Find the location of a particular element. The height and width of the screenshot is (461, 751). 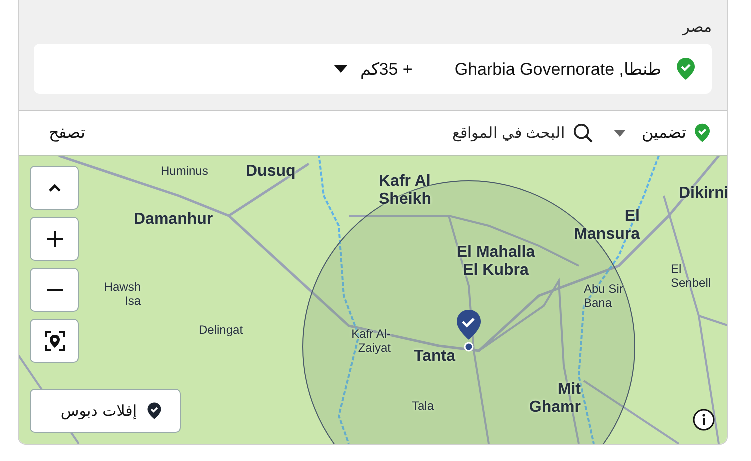

place-label: Kafr Al- Zaiyat is located at coordinates (370, 342).